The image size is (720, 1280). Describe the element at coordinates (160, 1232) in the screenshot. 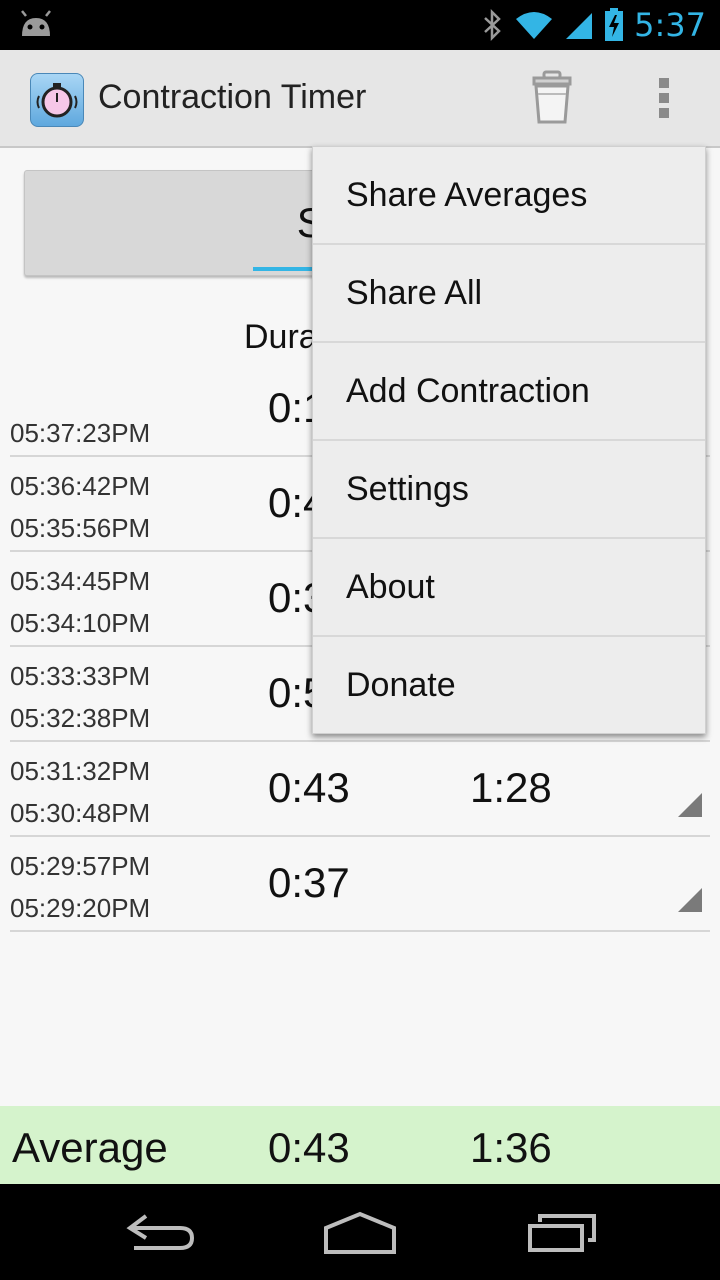

I see `back-icon` at that location.